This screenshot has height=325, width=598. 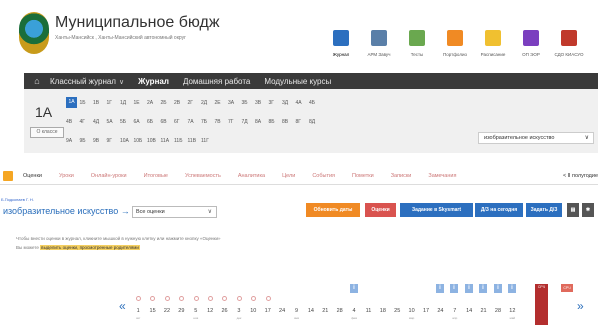 I want to click on app-schedule: Расписание, so click(x=493, y=43).